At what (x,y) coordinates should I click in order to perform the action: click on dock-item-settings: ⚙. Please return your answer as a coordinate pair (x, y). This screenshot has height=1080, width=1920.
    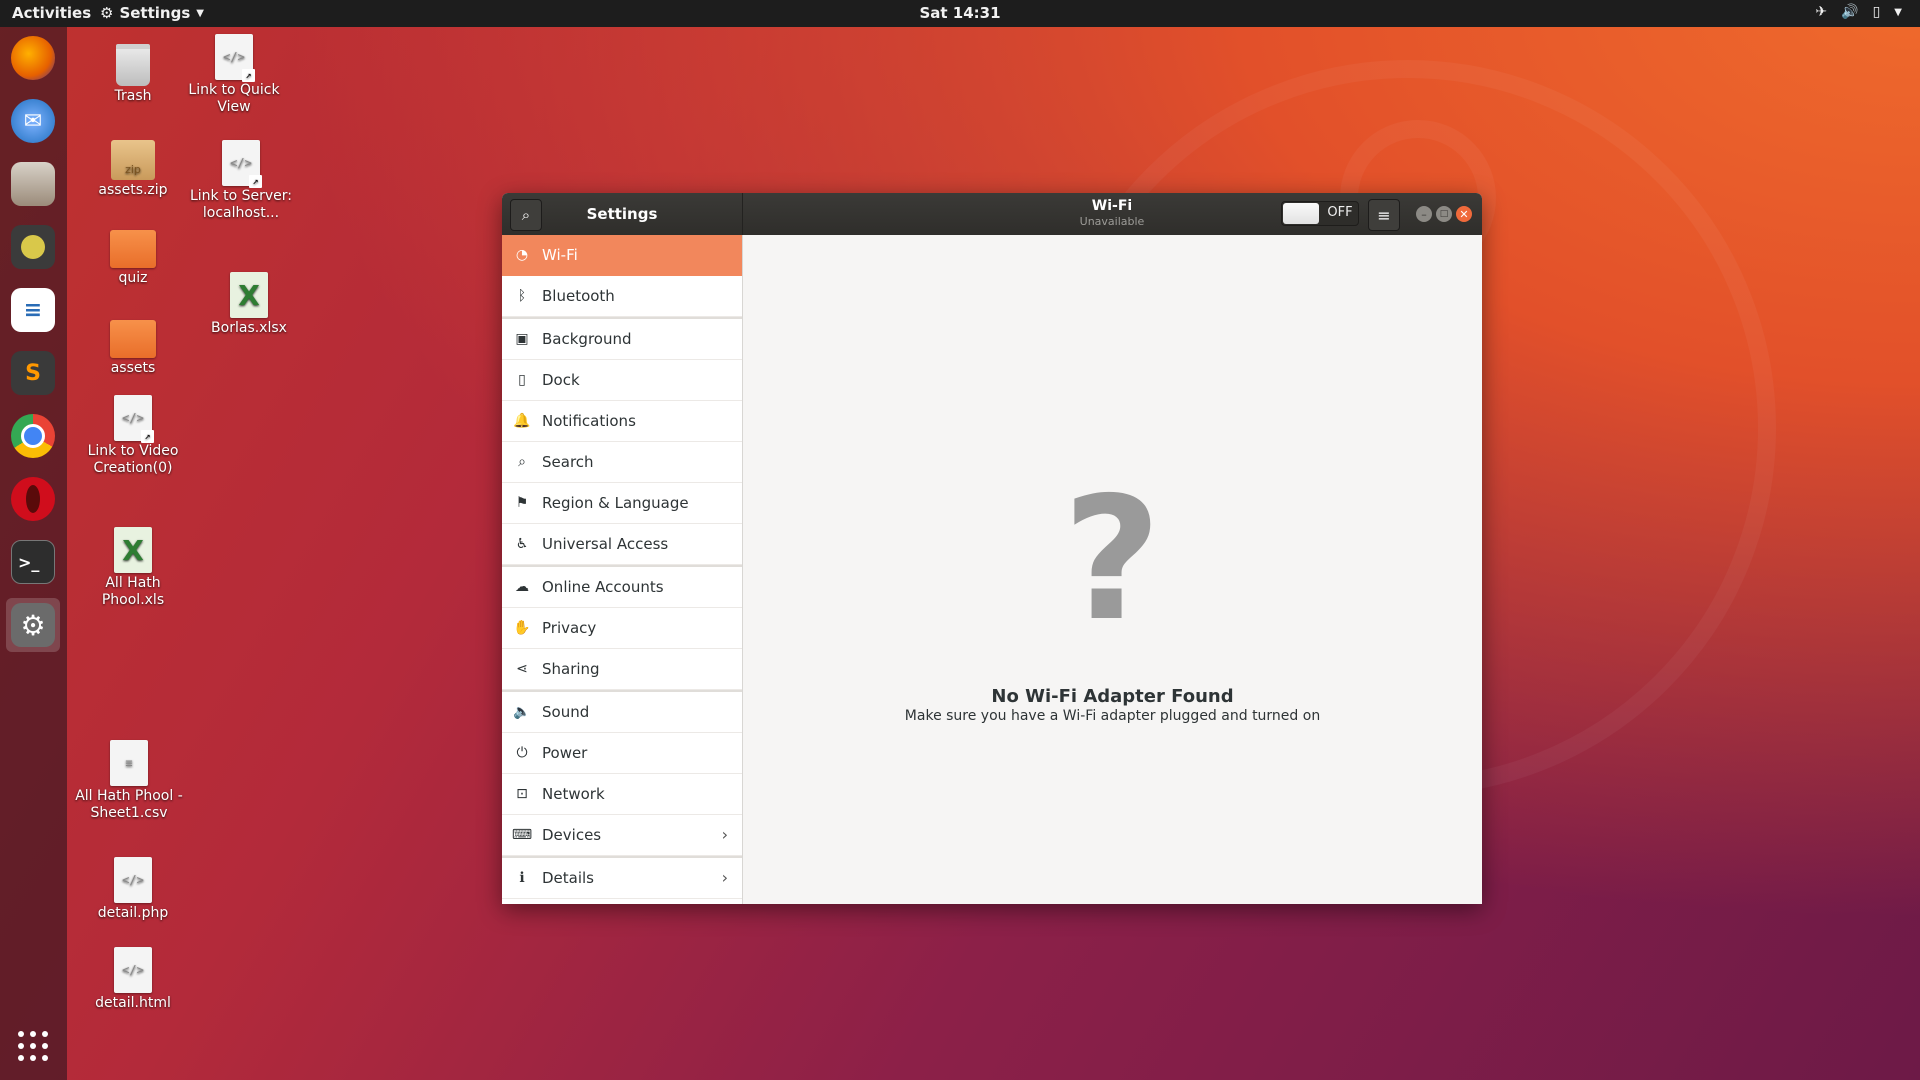
    Looking at the image, I should click on (33, 625).